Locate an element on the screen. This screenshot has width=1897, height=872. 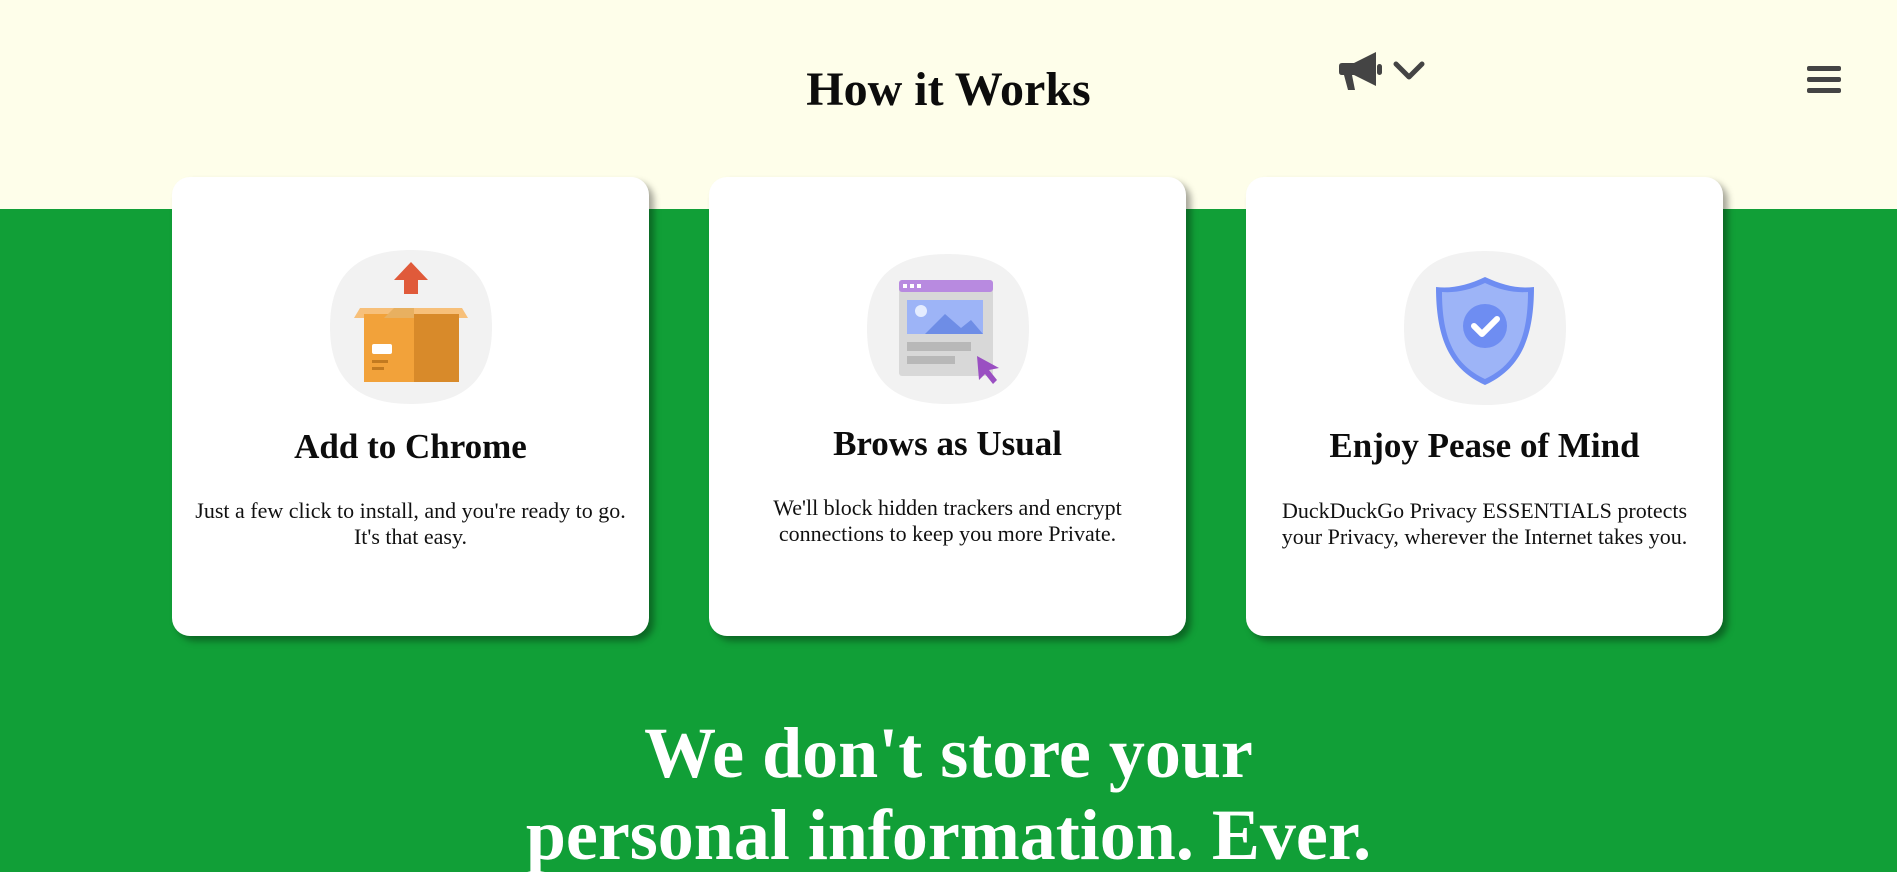
page-title: How it Works is located at coordinates (948, 89).